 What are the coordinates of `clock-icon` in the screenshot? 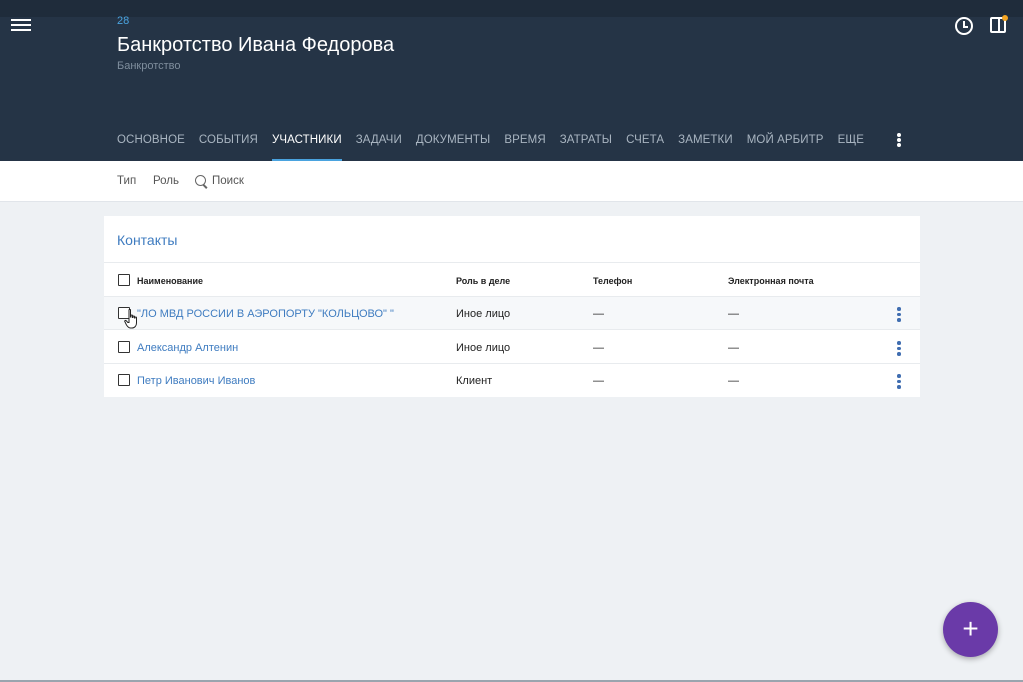 It's located at (964, 26).